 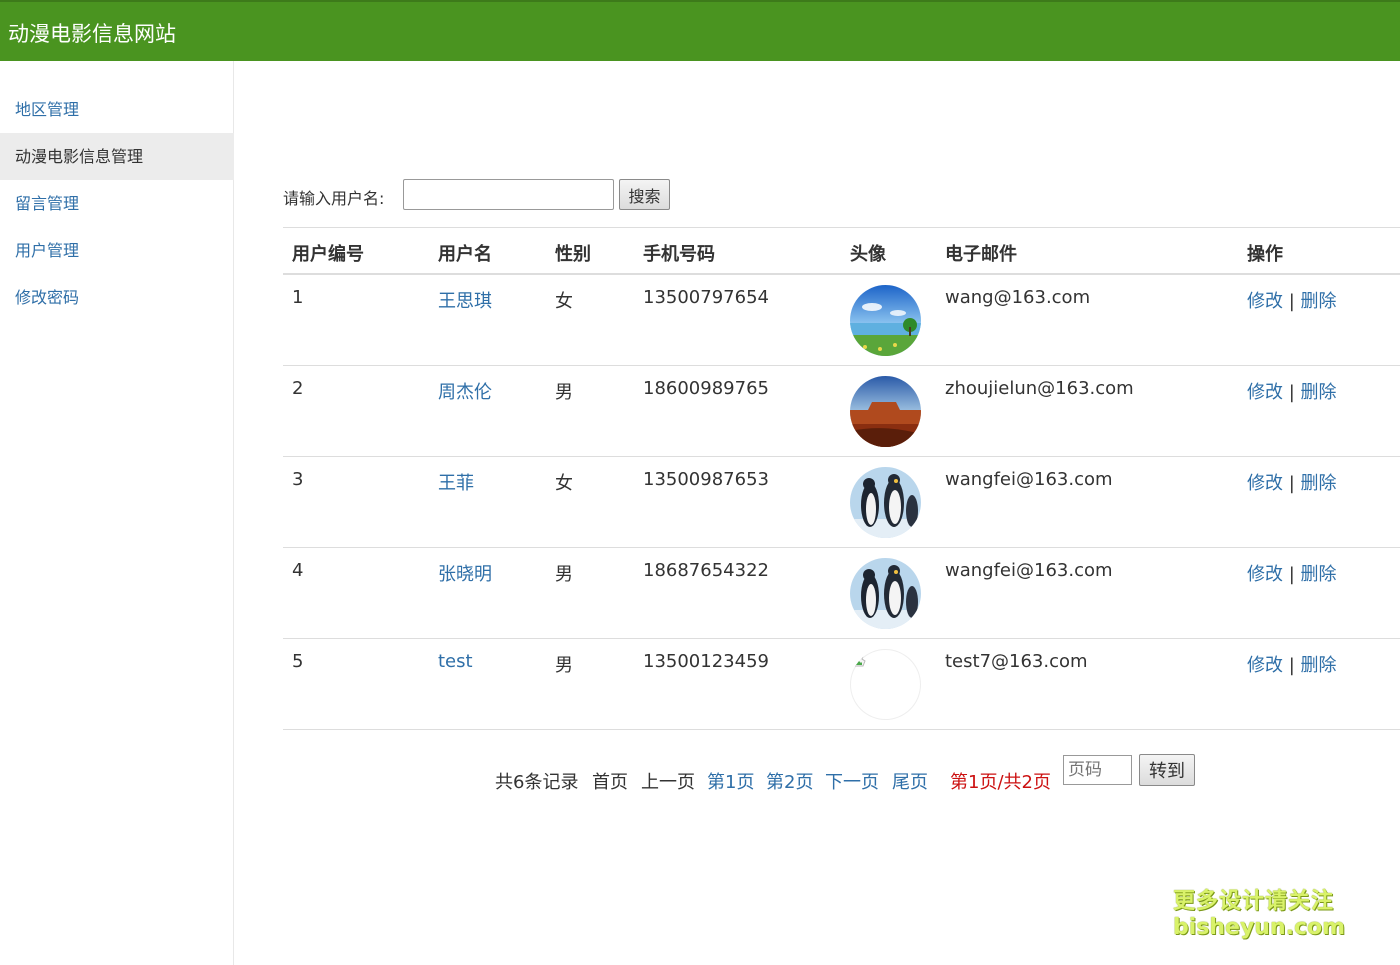 What do you see at coordinates (328, 254) in the screenshot?
I see `column-header-user-id: 用户编号` at bounding box center [328, 254].